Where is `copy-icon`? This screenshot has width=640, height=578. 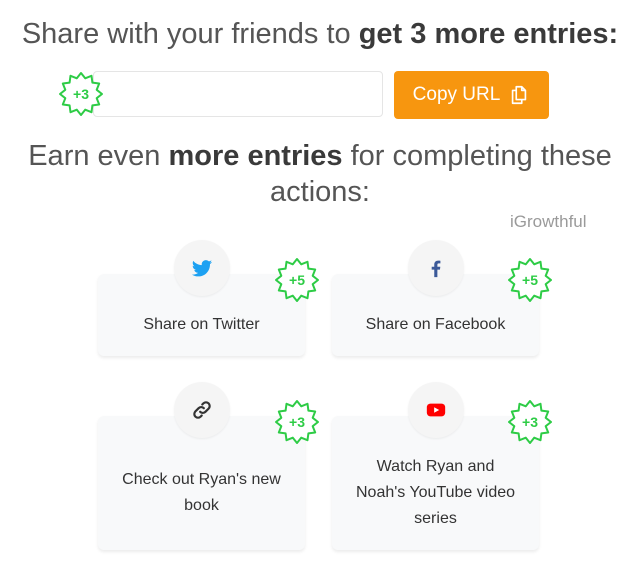
copy-icon is located at coordinates (519, 95).